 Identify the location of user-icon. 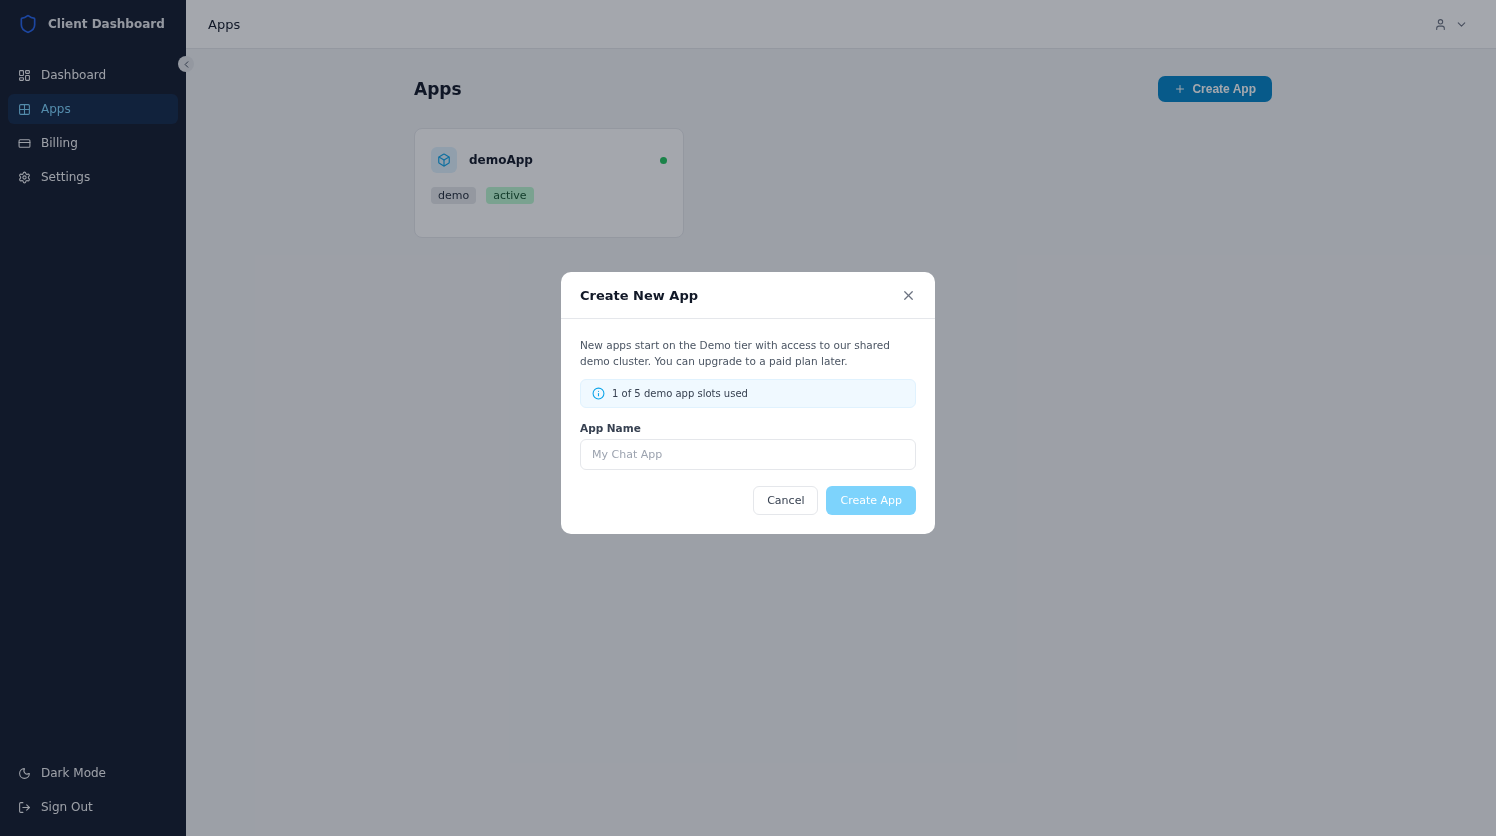
(1440, 24).